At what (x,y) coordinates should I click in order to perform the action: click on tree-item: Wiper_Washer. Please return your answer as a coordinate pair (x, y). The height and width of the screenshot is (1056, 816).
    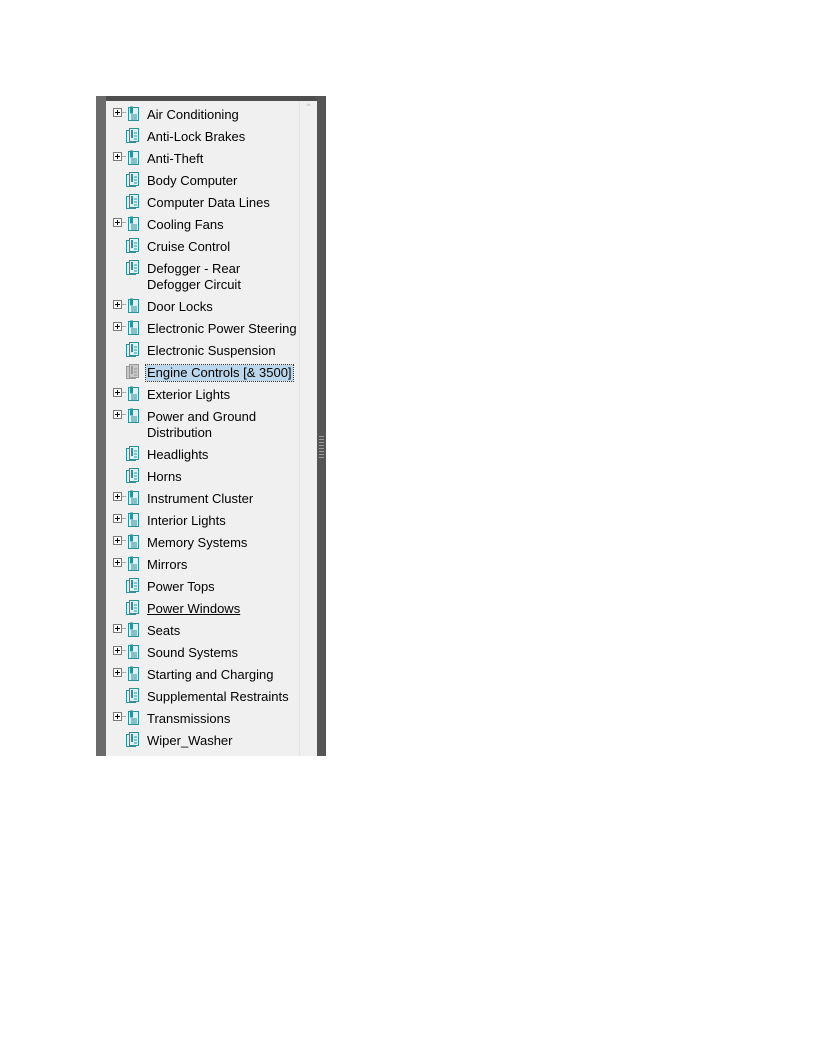
    Looking at the image, I should click on (202, 741).